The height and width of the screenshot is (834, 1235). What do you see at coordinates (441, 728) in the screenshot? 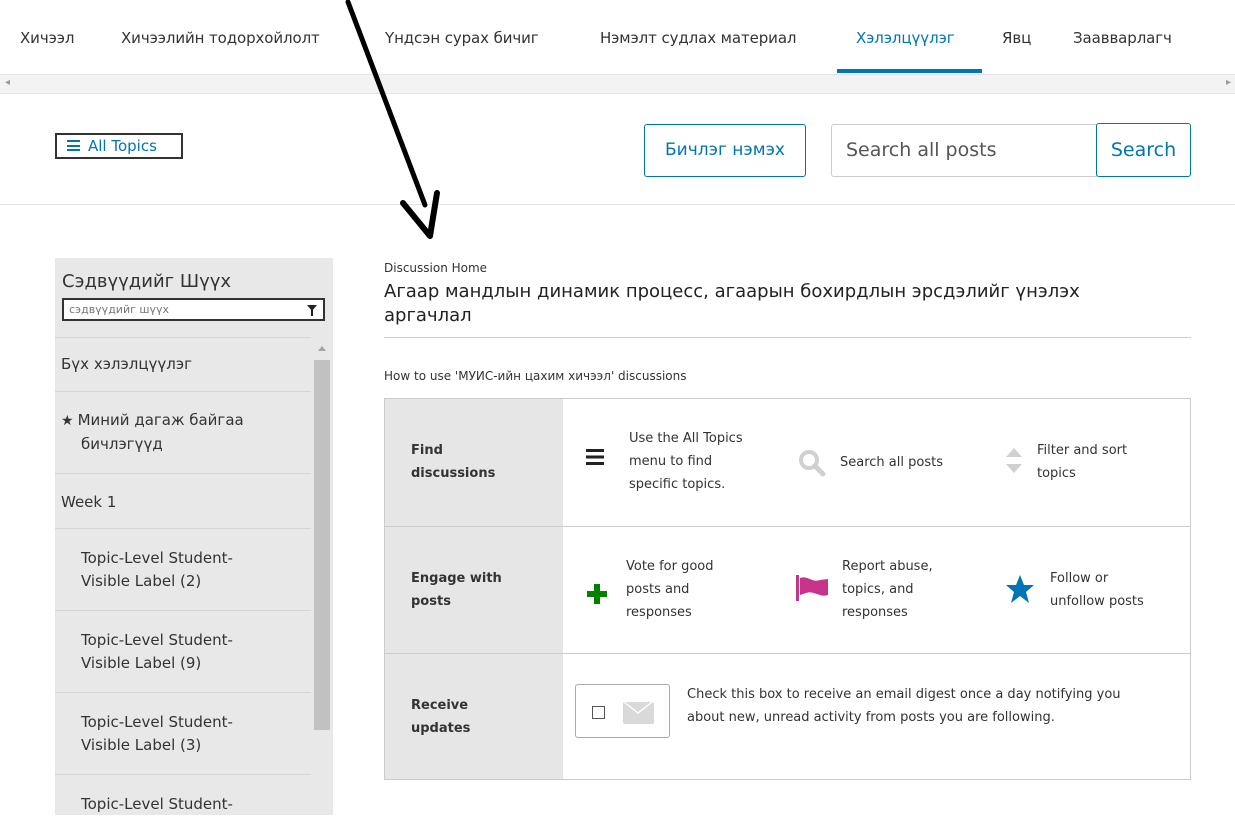
I see `guide-label-line: updates` at bounding box center [441, 728].